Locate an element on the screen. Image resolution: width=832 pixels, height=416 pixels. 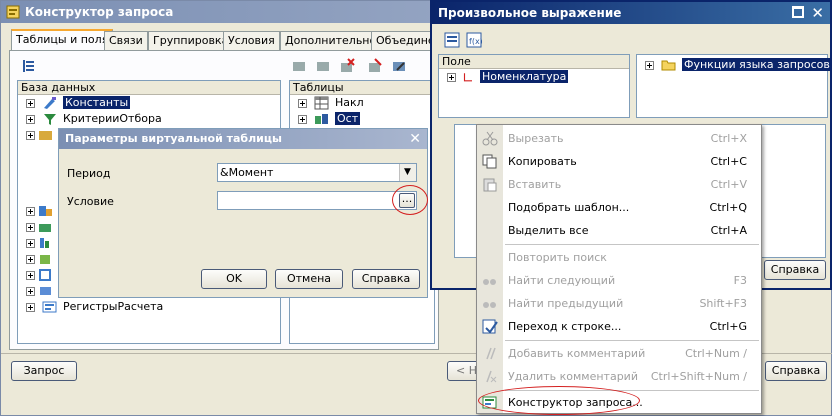
chevron-down-icon: ▼ is located at coordinates (407, 172).